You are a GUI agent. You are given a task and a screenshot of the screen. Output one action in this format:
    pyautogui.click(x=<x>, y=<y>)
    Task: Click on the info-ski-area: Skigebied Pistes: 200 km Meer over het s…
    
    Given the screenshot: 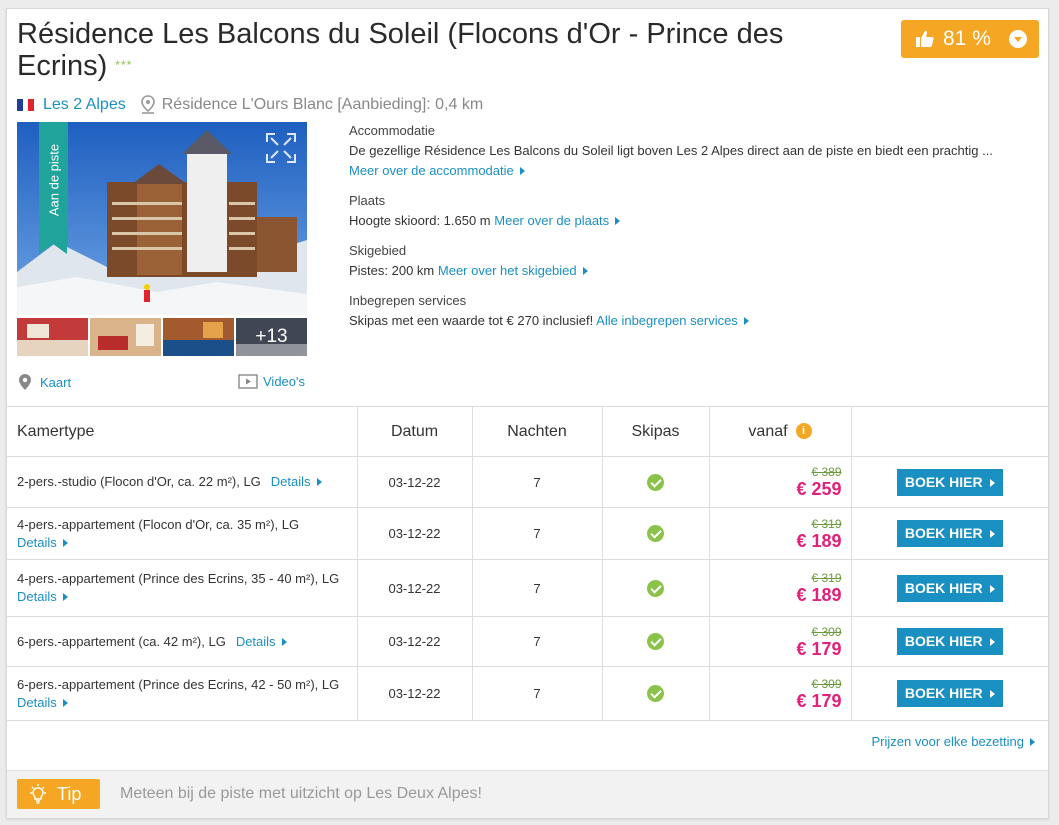 What is the action you would take?
    pyautogui.click(x=684, y=261)
    